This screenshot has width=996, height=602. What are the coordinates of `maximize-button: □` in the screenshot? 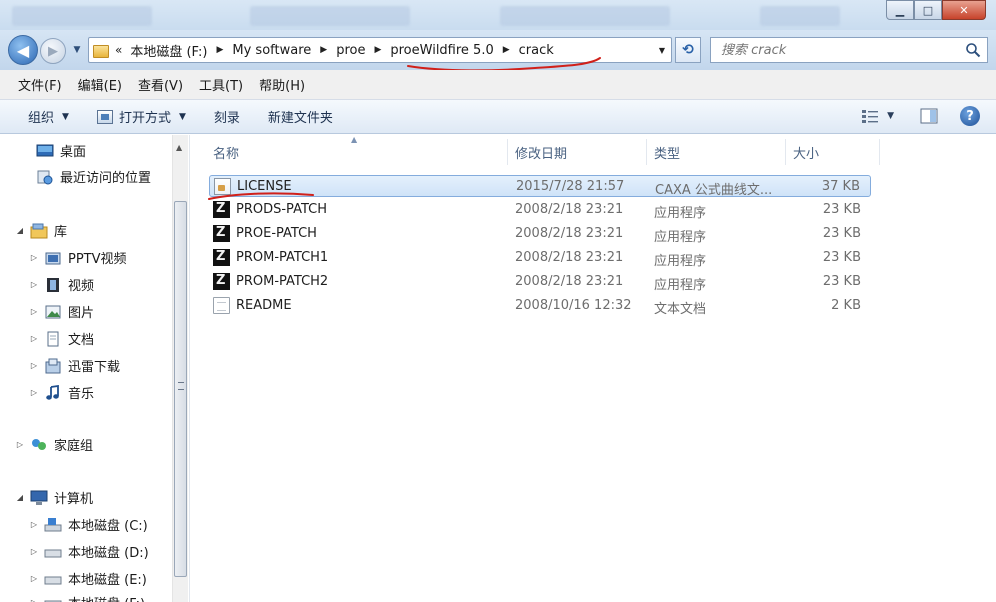 It's located at (928, 10).